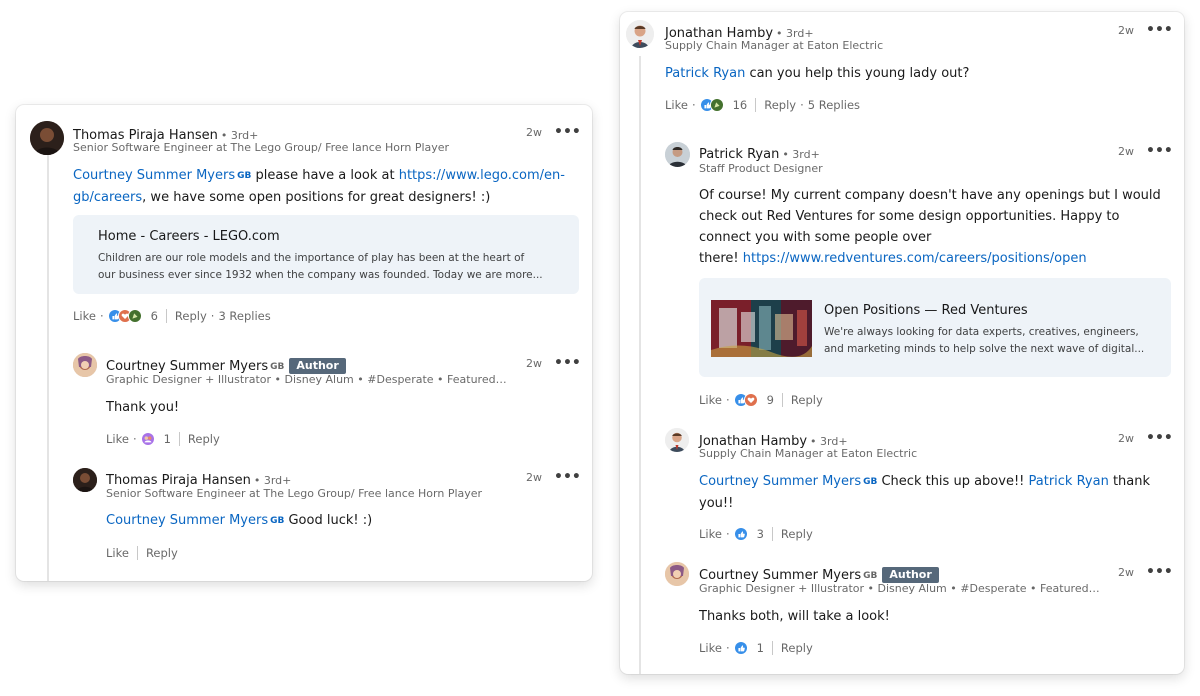 The height and width of the screenshot is (696, 1200). I want to click on comment-actions: Like · 6 Reply · 3 Replies, so click(172, 316).